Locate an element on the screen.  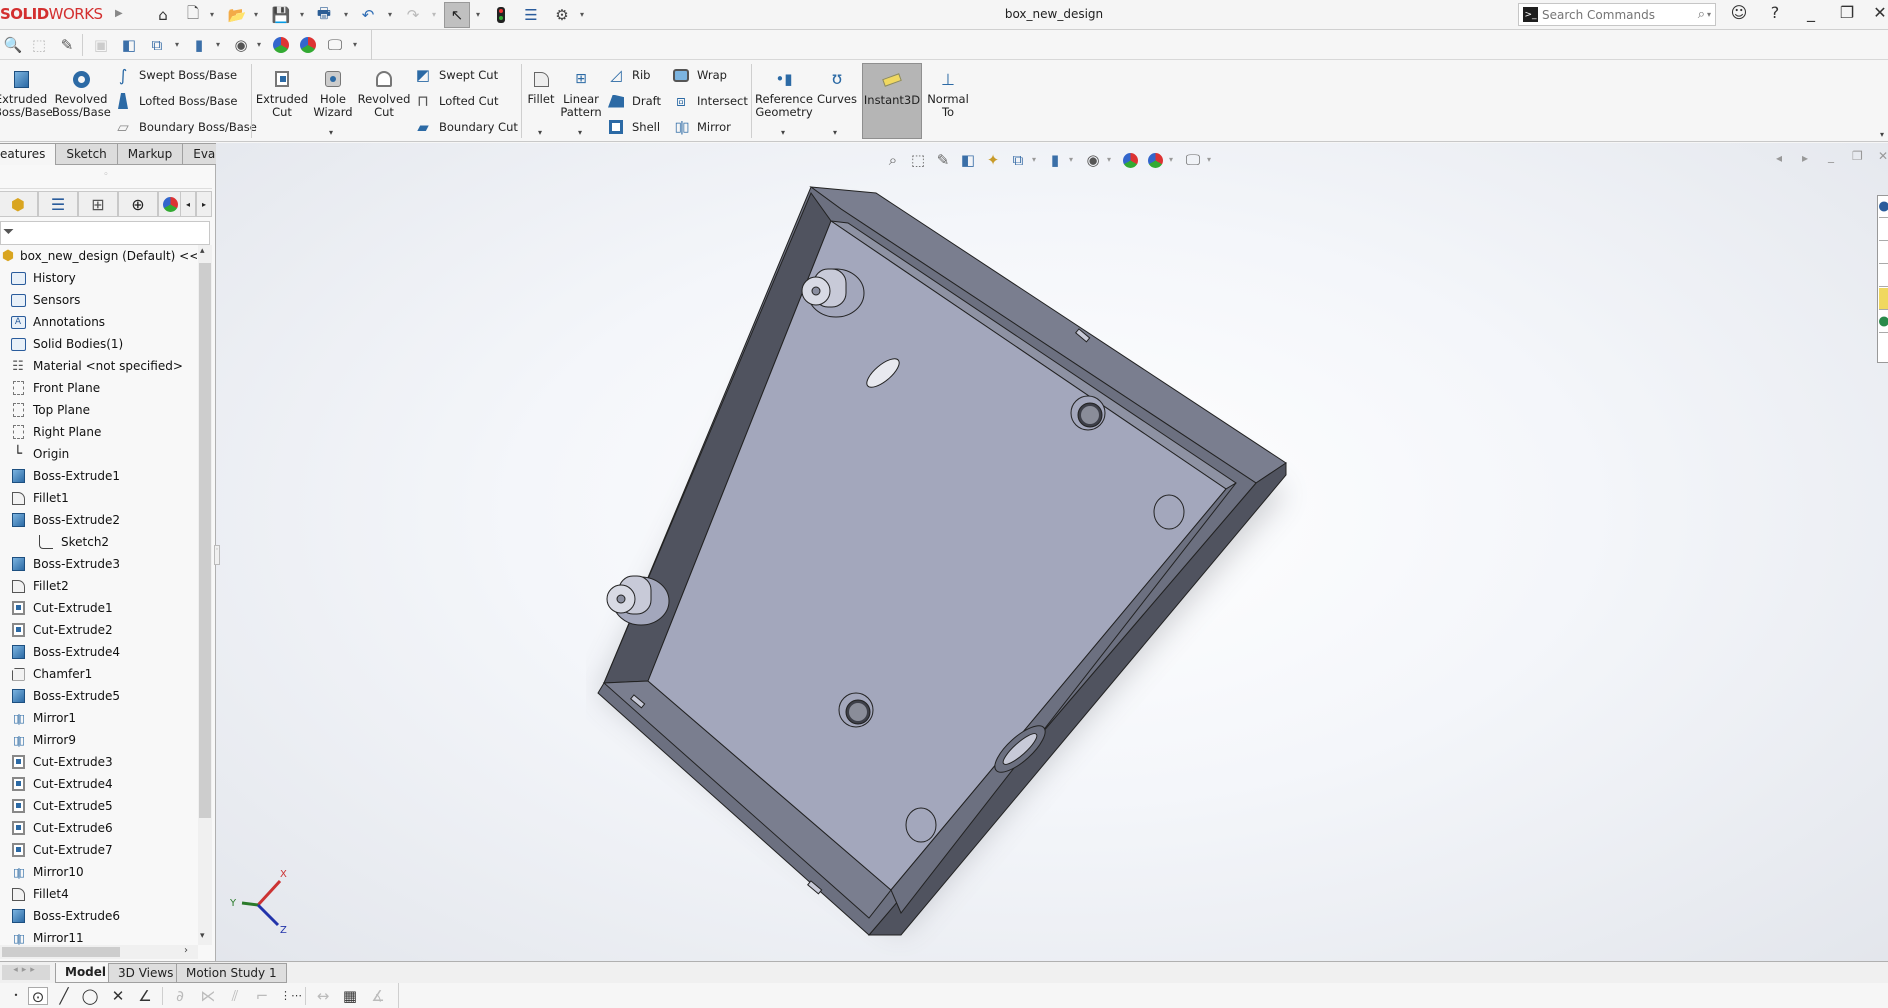
tree-item: Boss-Extrude5 is located at coordinates (98, 696).